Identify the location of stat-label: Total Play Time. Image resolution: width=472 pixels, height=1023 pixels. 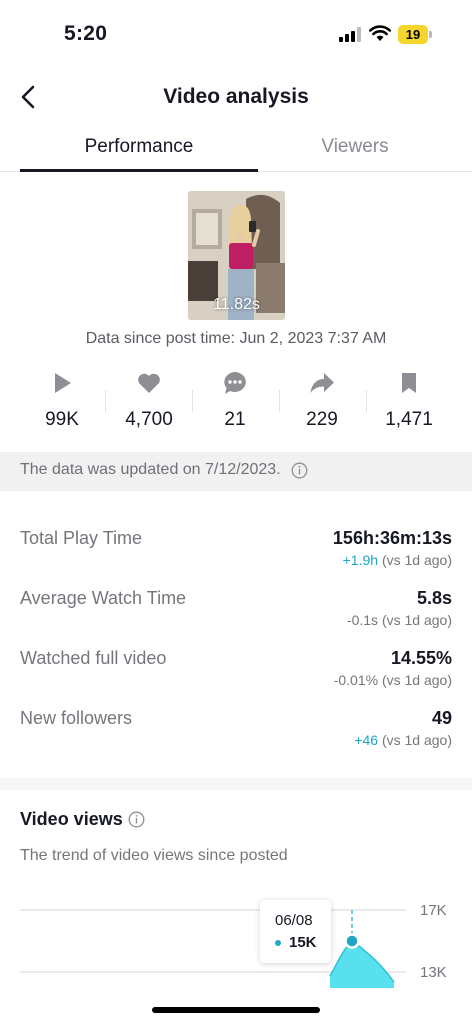
(81, 538).